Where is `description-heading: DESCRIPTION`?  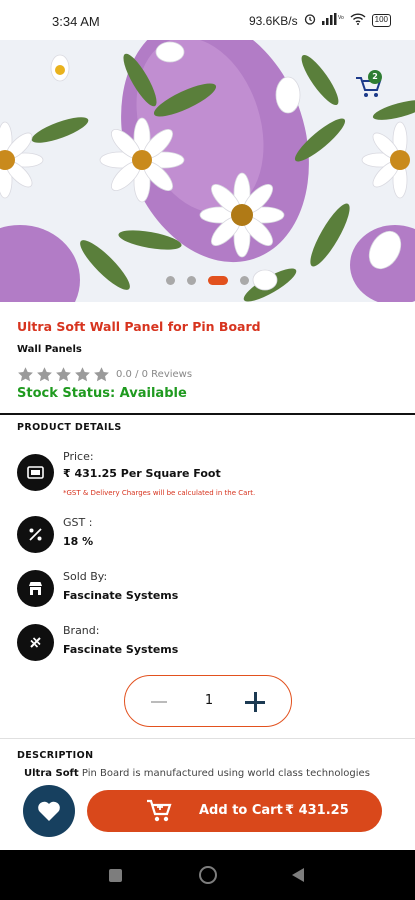
description-heading: DESCRIPTION is located at coordinates (55, 755).